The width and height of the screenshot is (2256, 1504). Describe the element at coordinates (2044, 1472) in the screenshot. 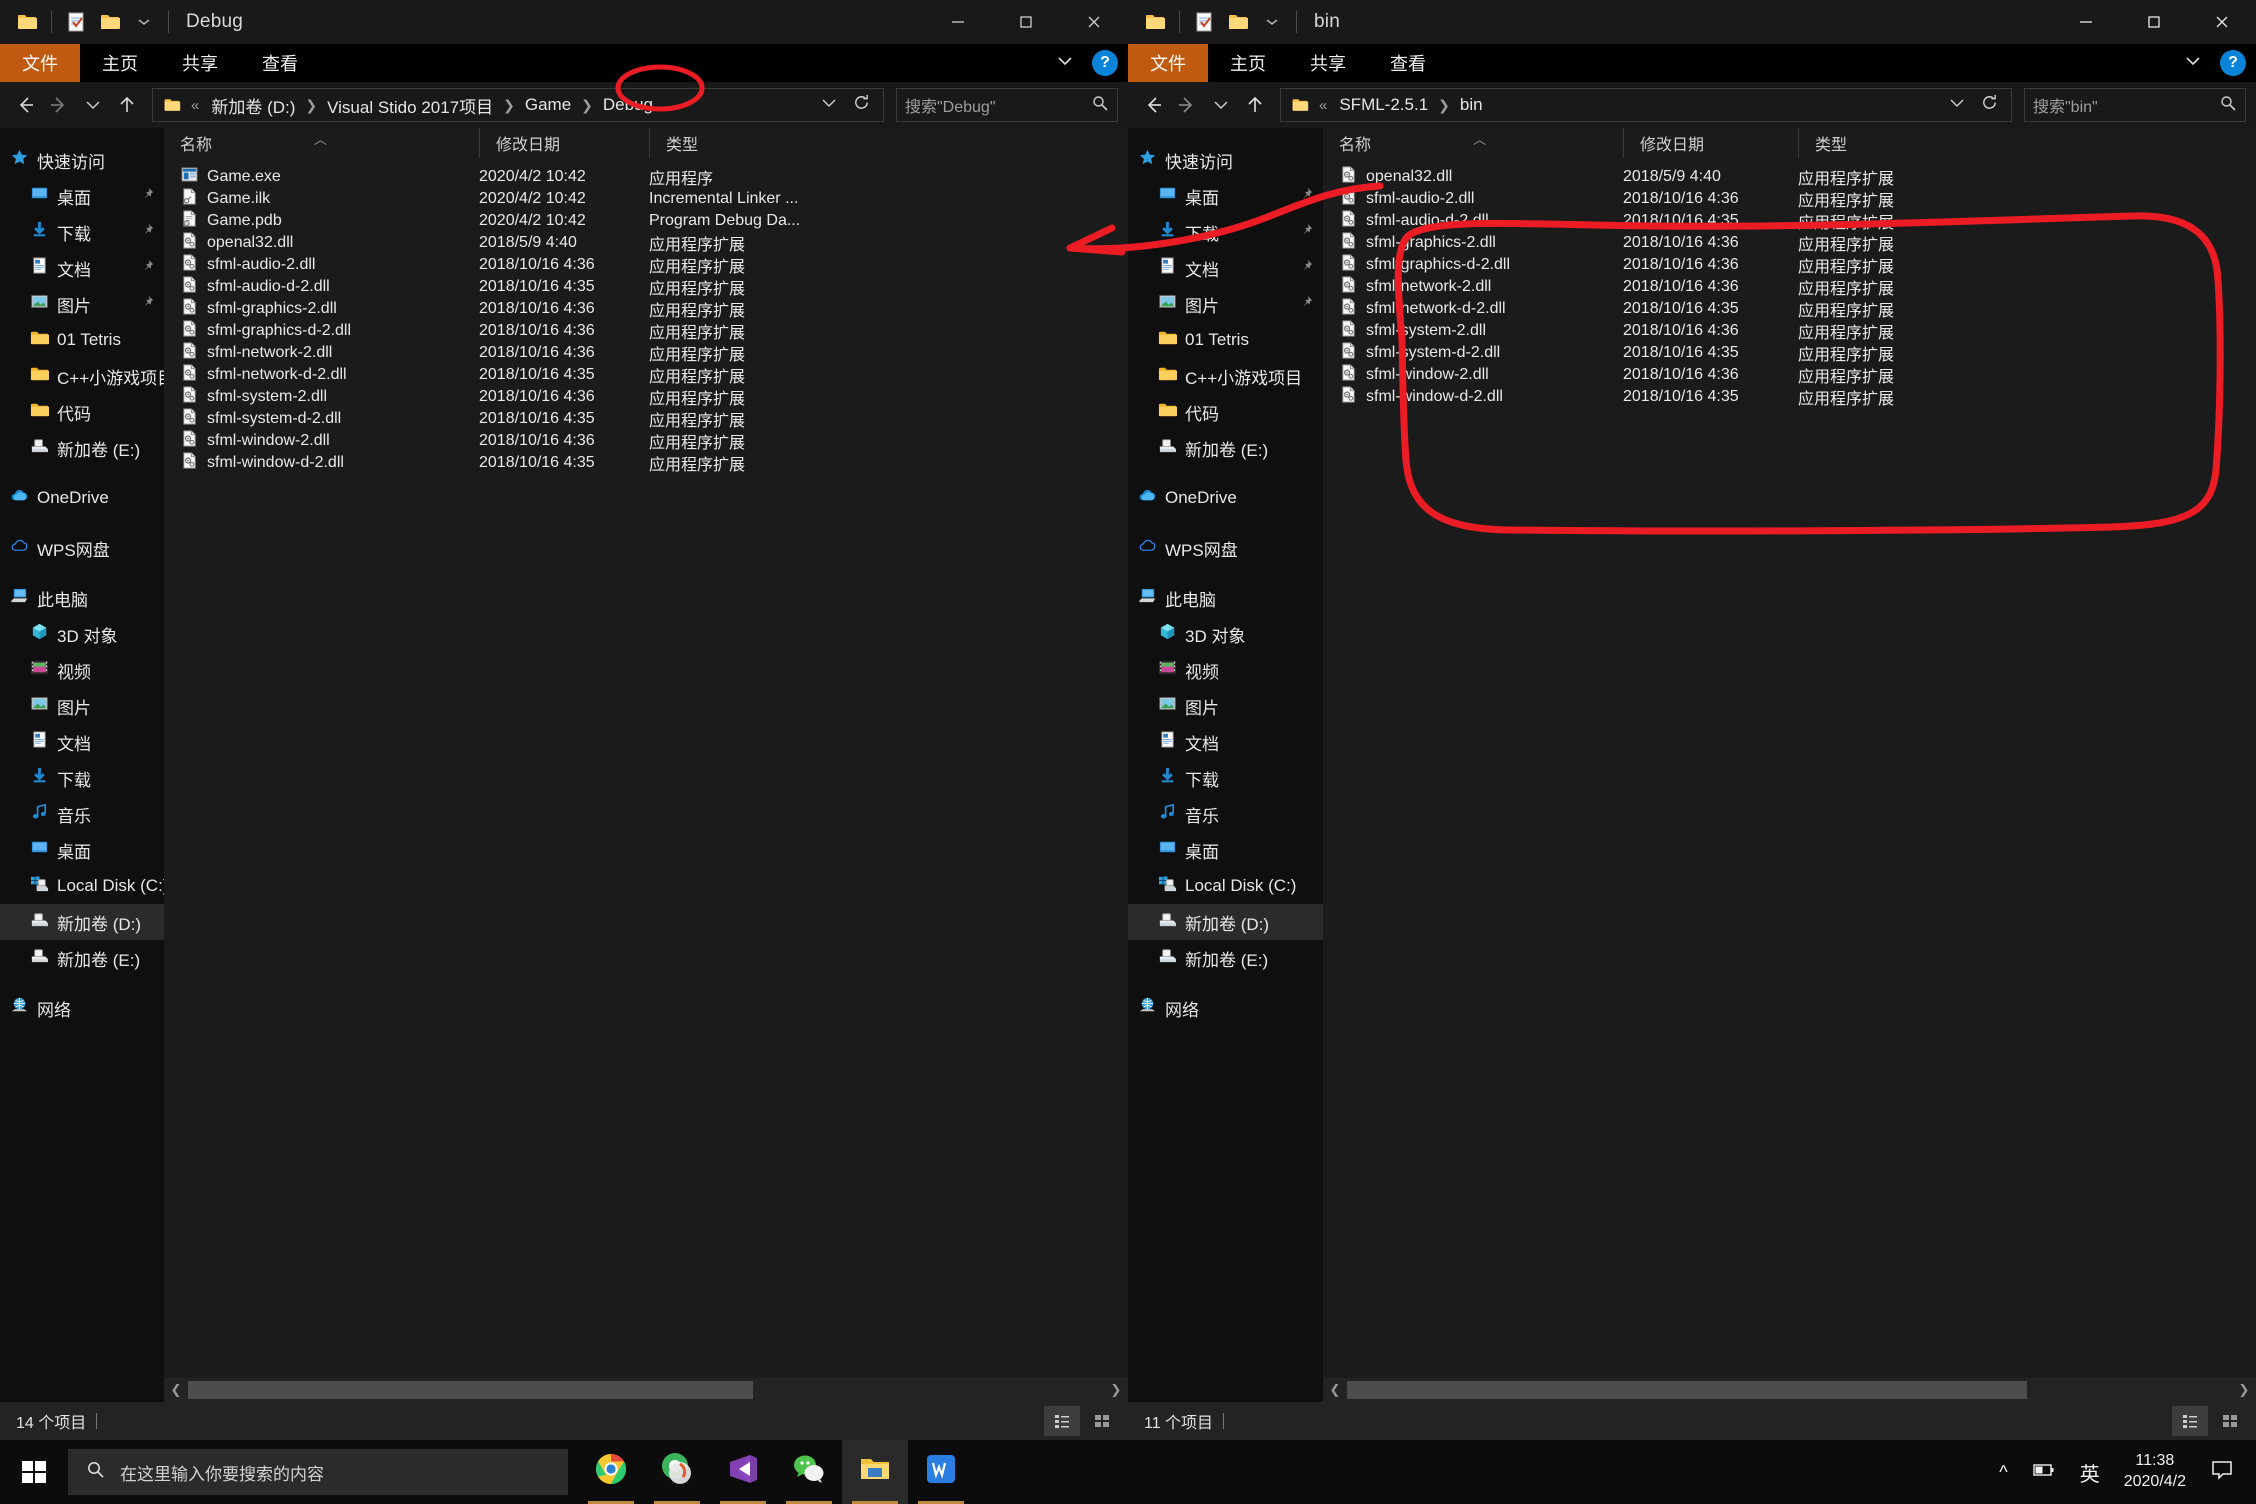

I see `battery-icon` at that location.